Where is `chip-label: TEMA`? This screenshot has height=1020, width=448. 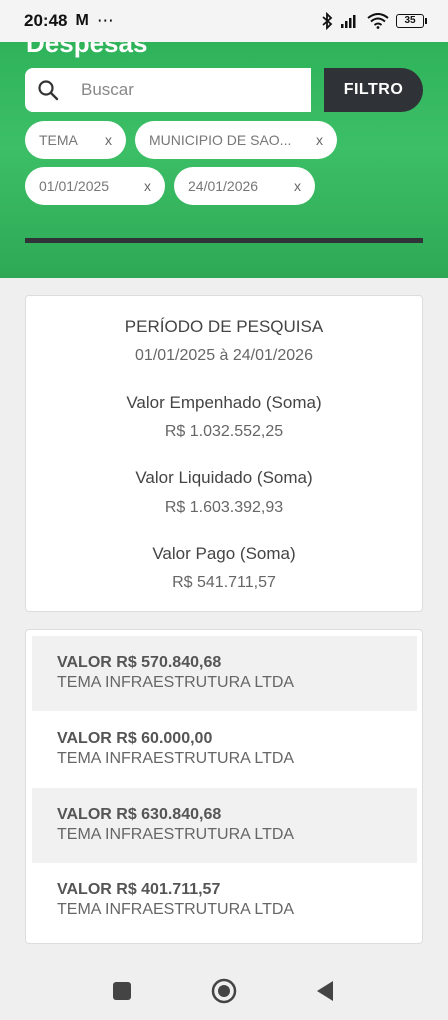
chip-label: TEMA is located at coordinates (58, 140).